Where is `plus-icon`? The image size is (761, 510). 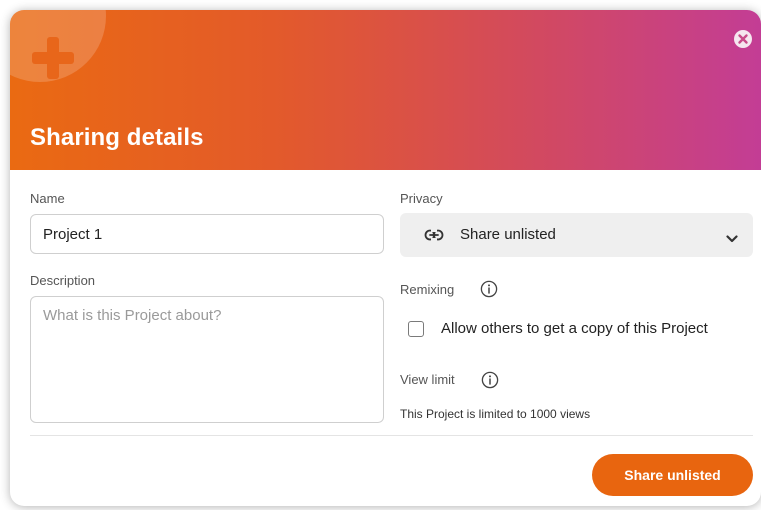 plus-icon is located at coordinates (53, 58).